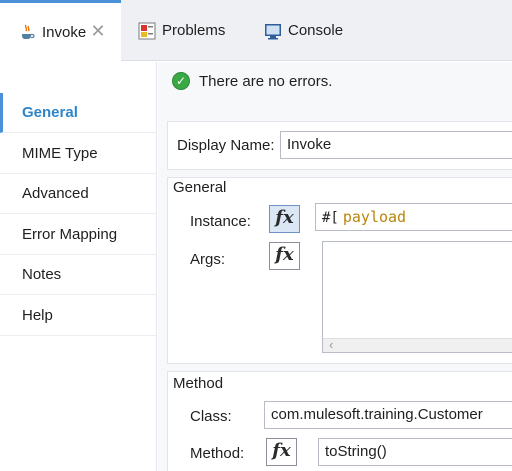 This screenshot has width=512, height=471. I want to click on tab-invoke: Invoke ✕, so click(60, 30).